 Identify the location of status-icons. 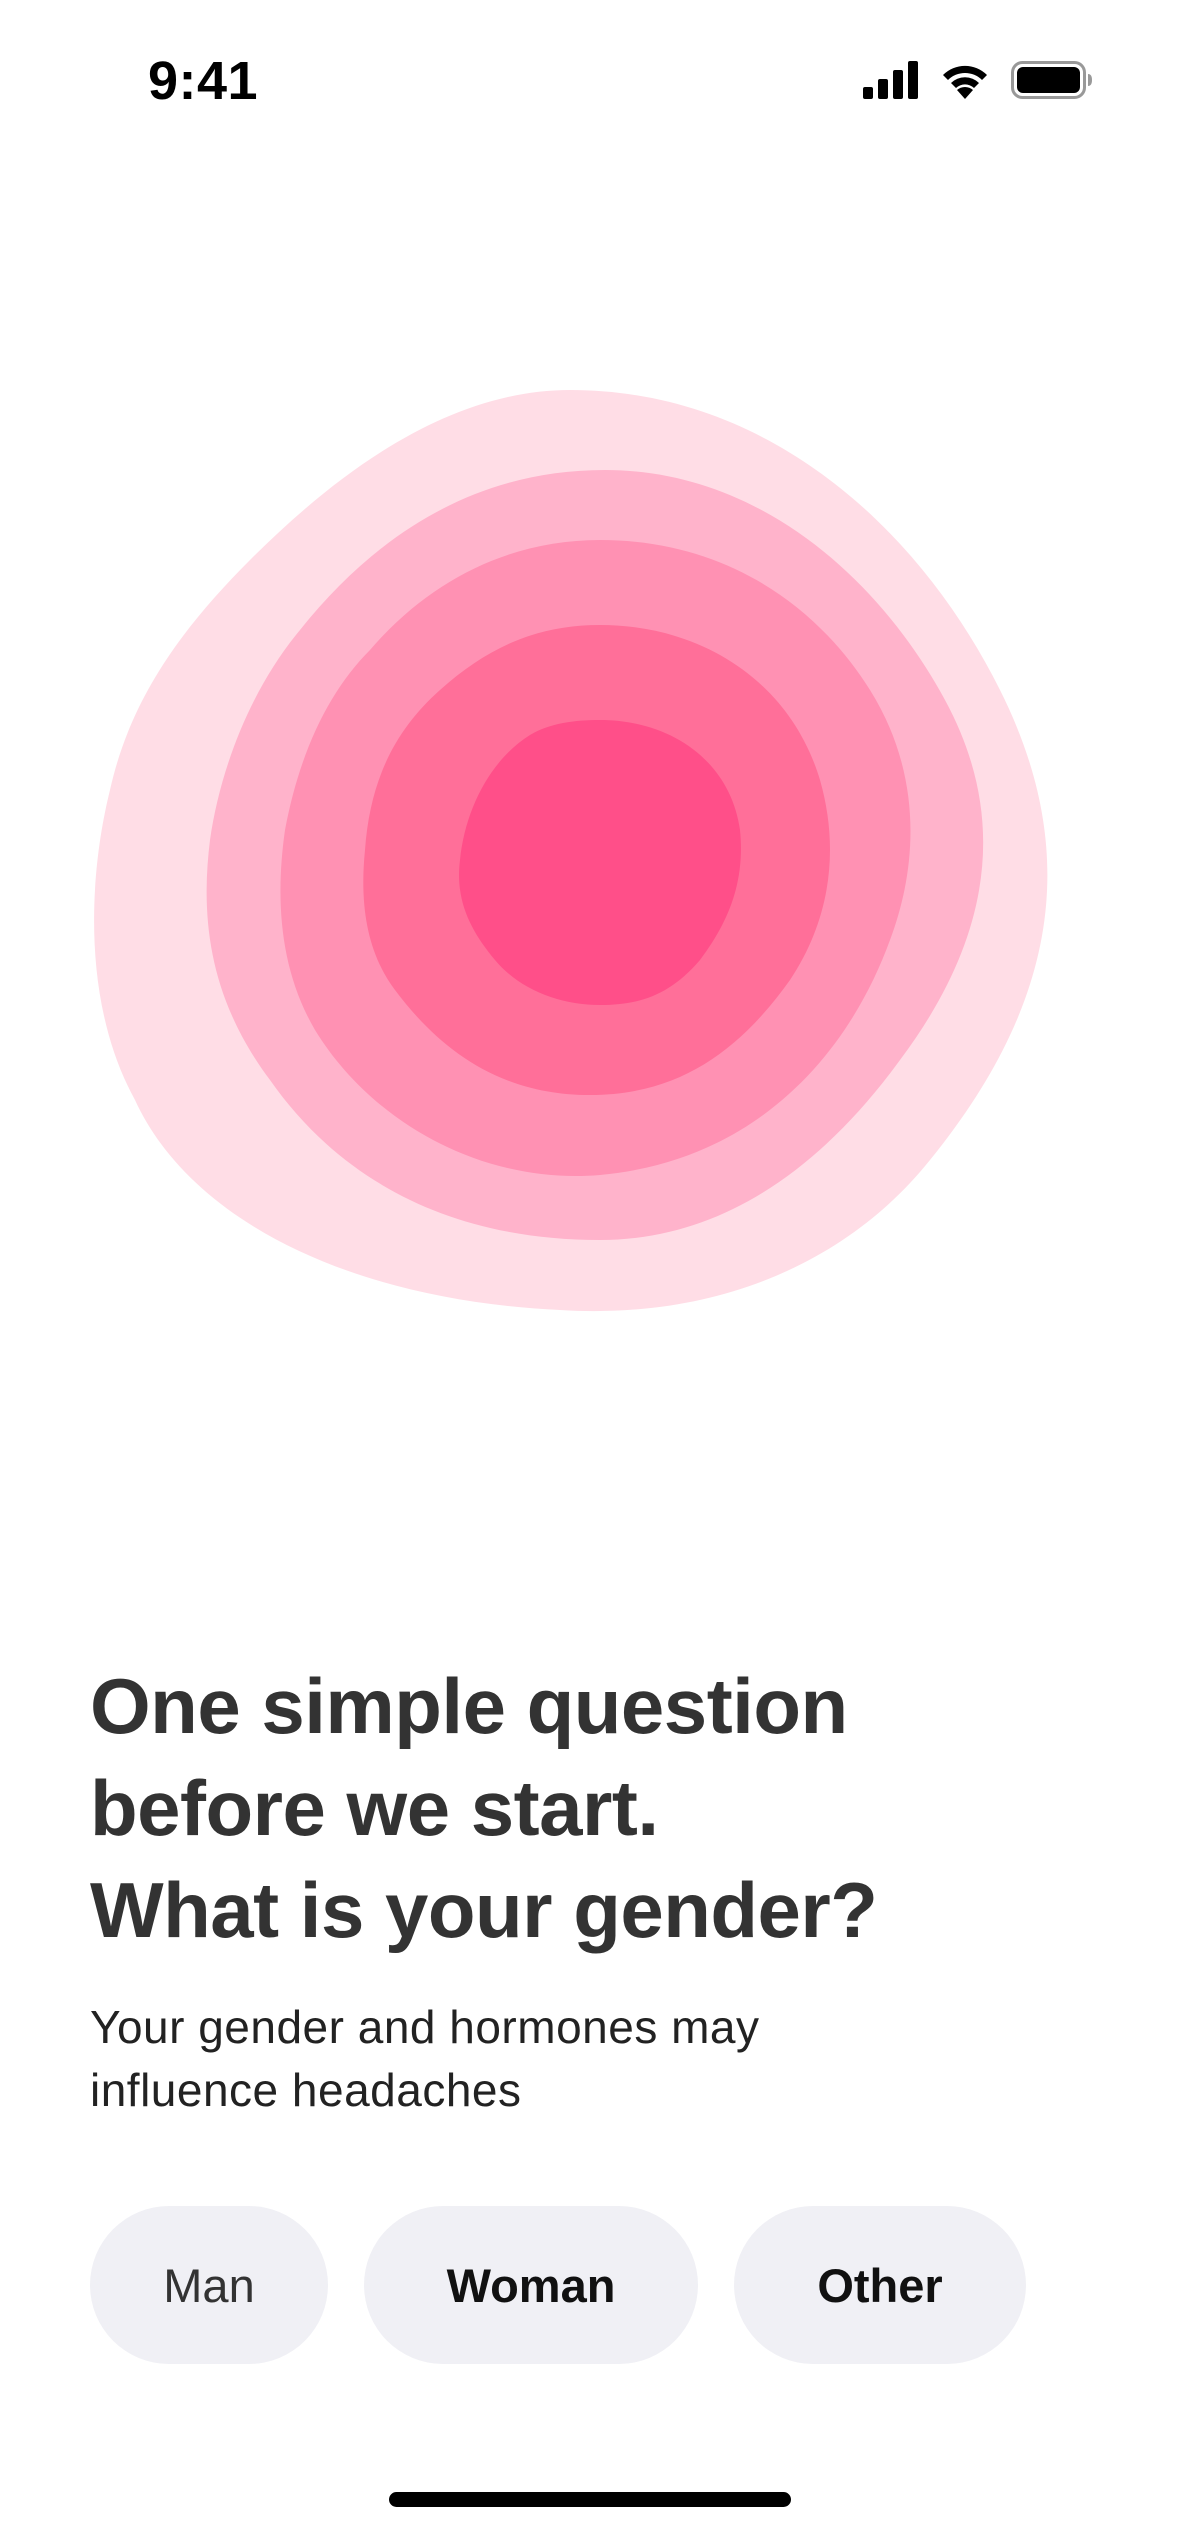
(978, 80).